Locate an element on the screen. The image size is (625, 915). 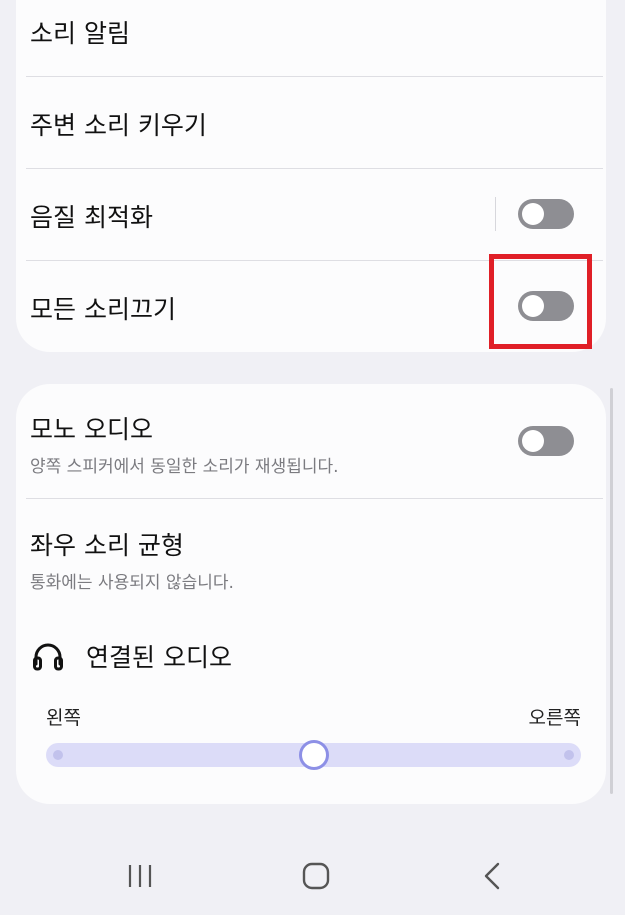
balance-slider-thumb is located at coordinates (313, 755).